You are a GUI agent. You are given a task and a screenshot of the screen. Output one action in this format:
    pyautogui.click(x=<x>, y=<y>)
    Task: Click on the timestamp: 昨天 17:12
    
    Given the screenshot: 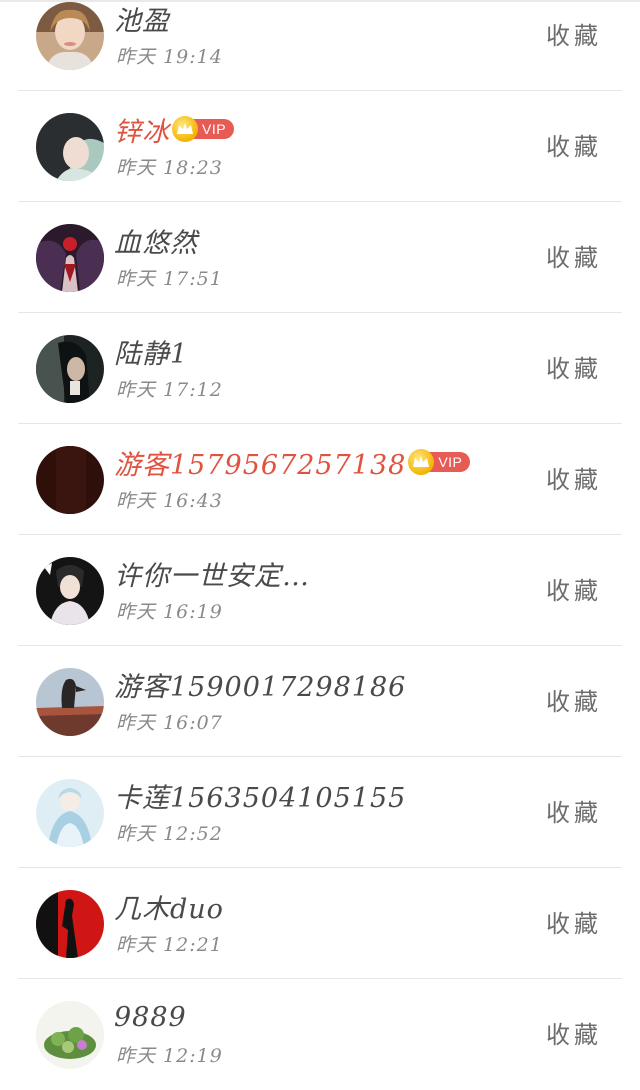 What is the action you would take?
    pyautogui.click(x=169, y=390)
    